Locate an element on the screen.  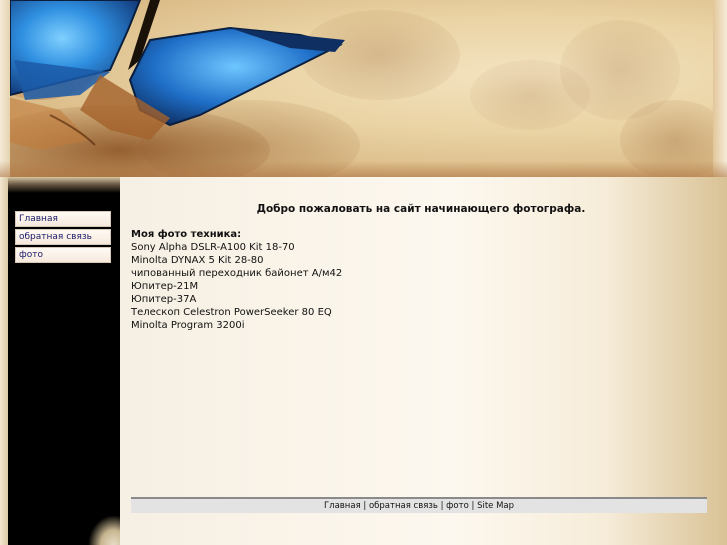
sidebar-grunge-top is located at coordinates (64, 185).